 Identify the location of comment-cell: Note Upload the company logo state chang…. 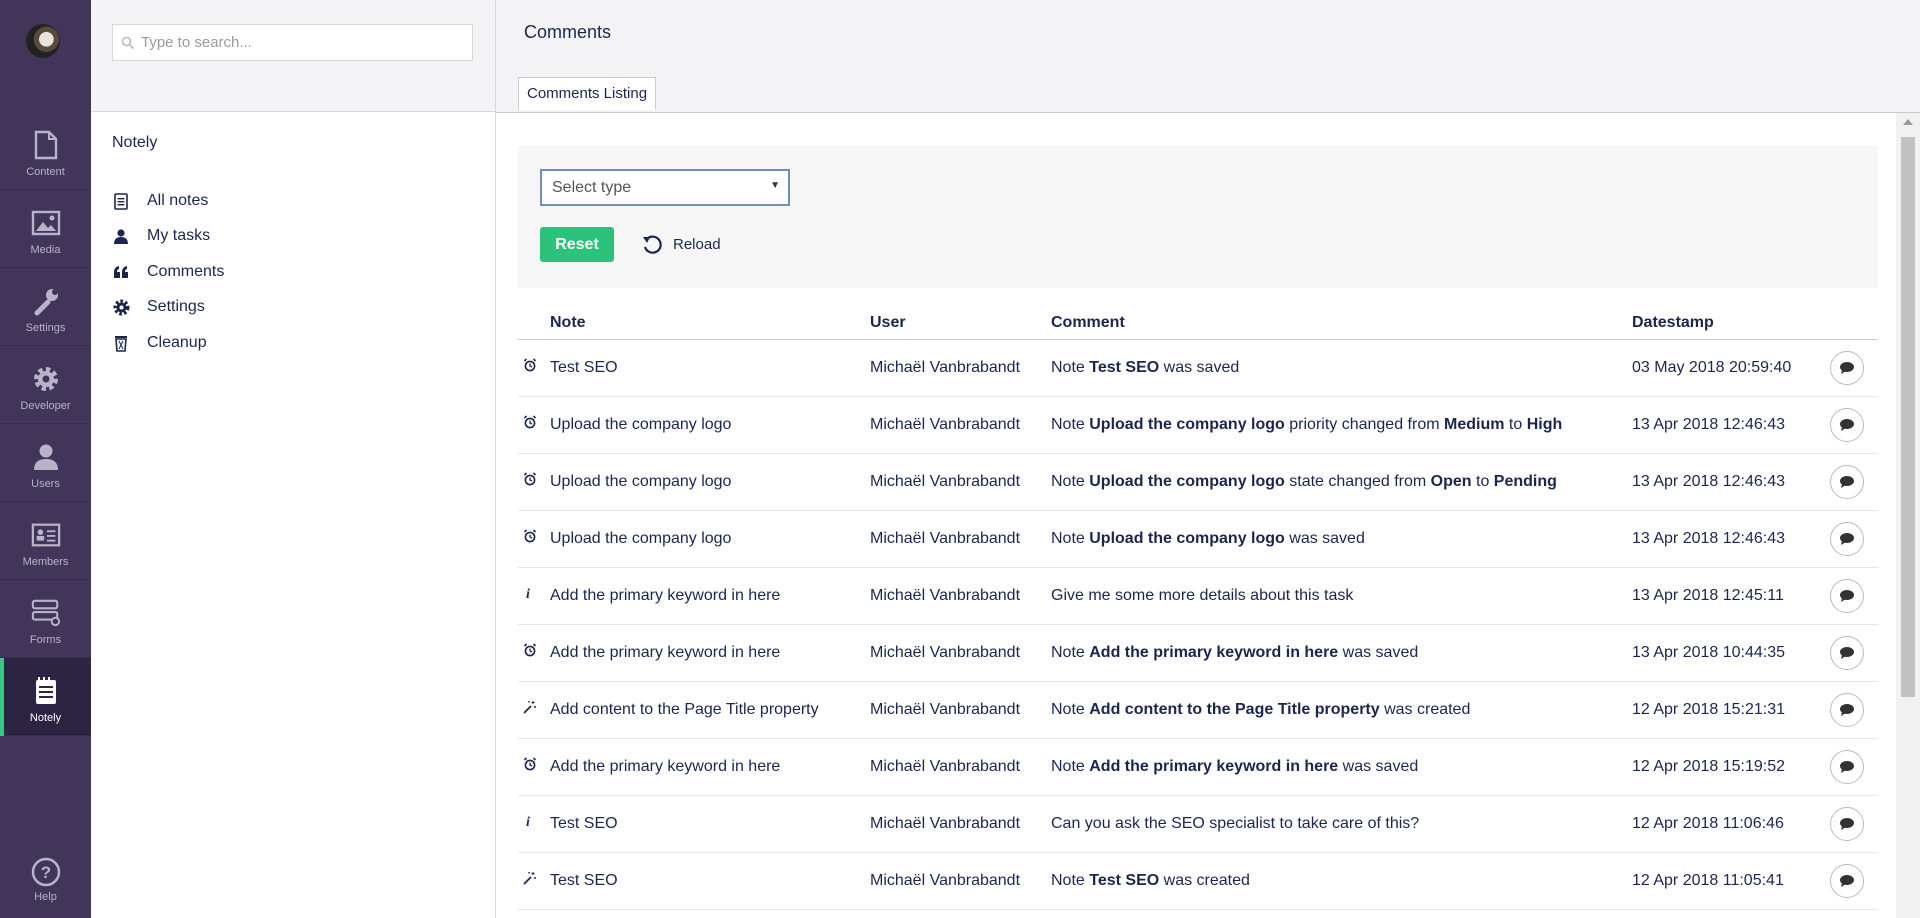
(1341, 482).